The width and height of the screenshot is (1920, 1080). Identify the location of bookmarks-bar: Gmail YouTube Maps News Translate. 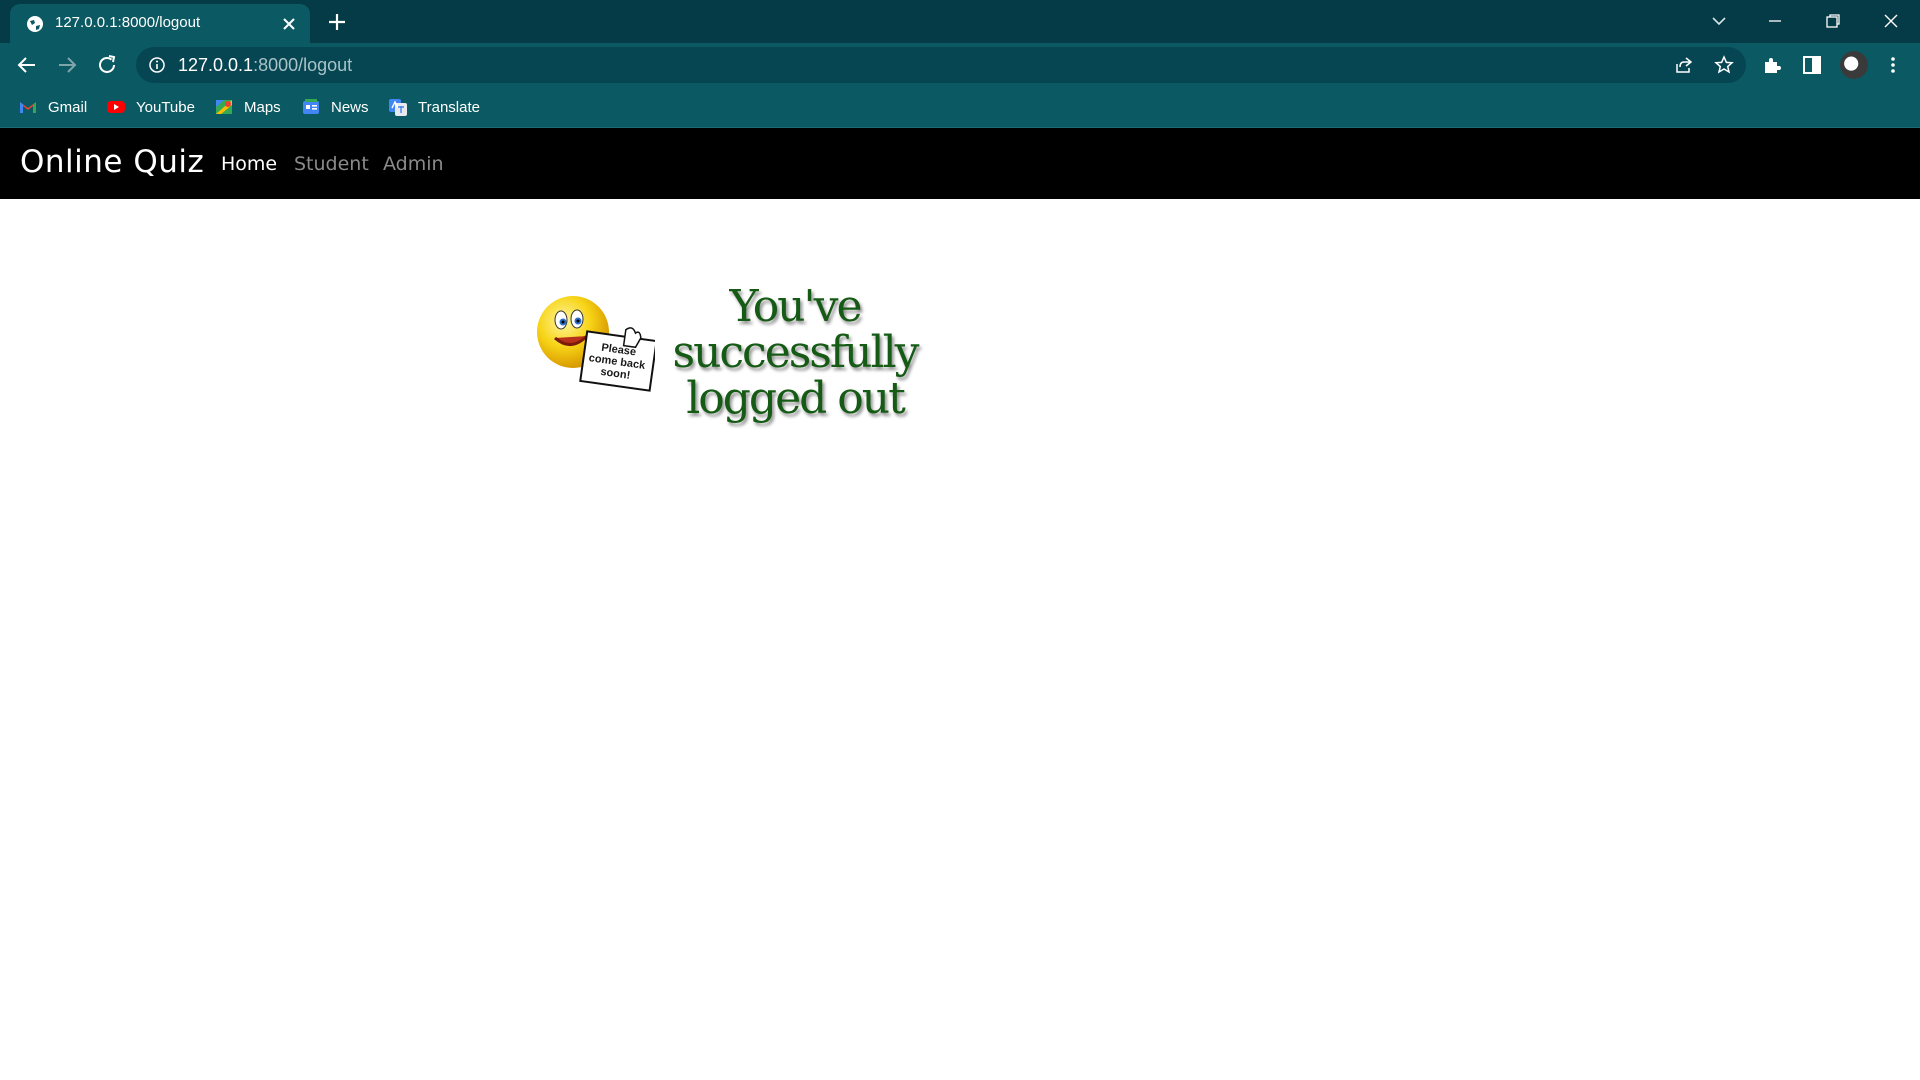
(960, 107).